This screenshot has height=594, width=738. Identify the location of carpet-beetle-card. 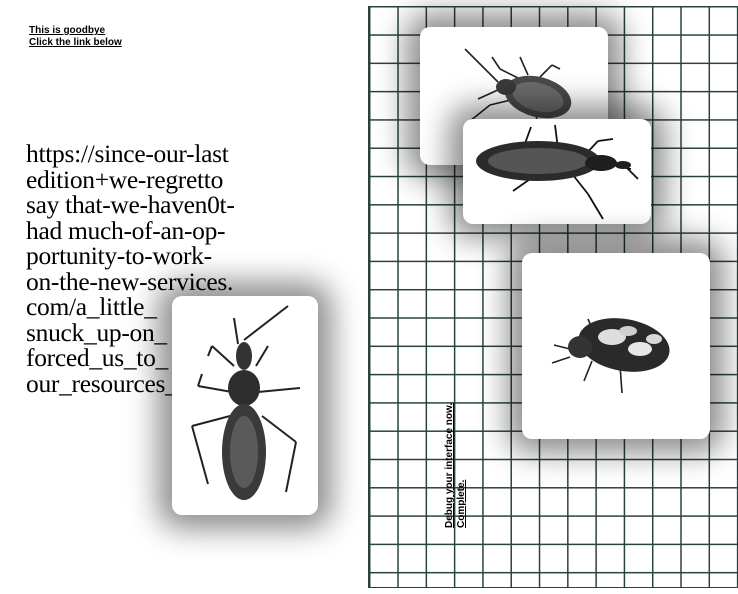
(616, 346).